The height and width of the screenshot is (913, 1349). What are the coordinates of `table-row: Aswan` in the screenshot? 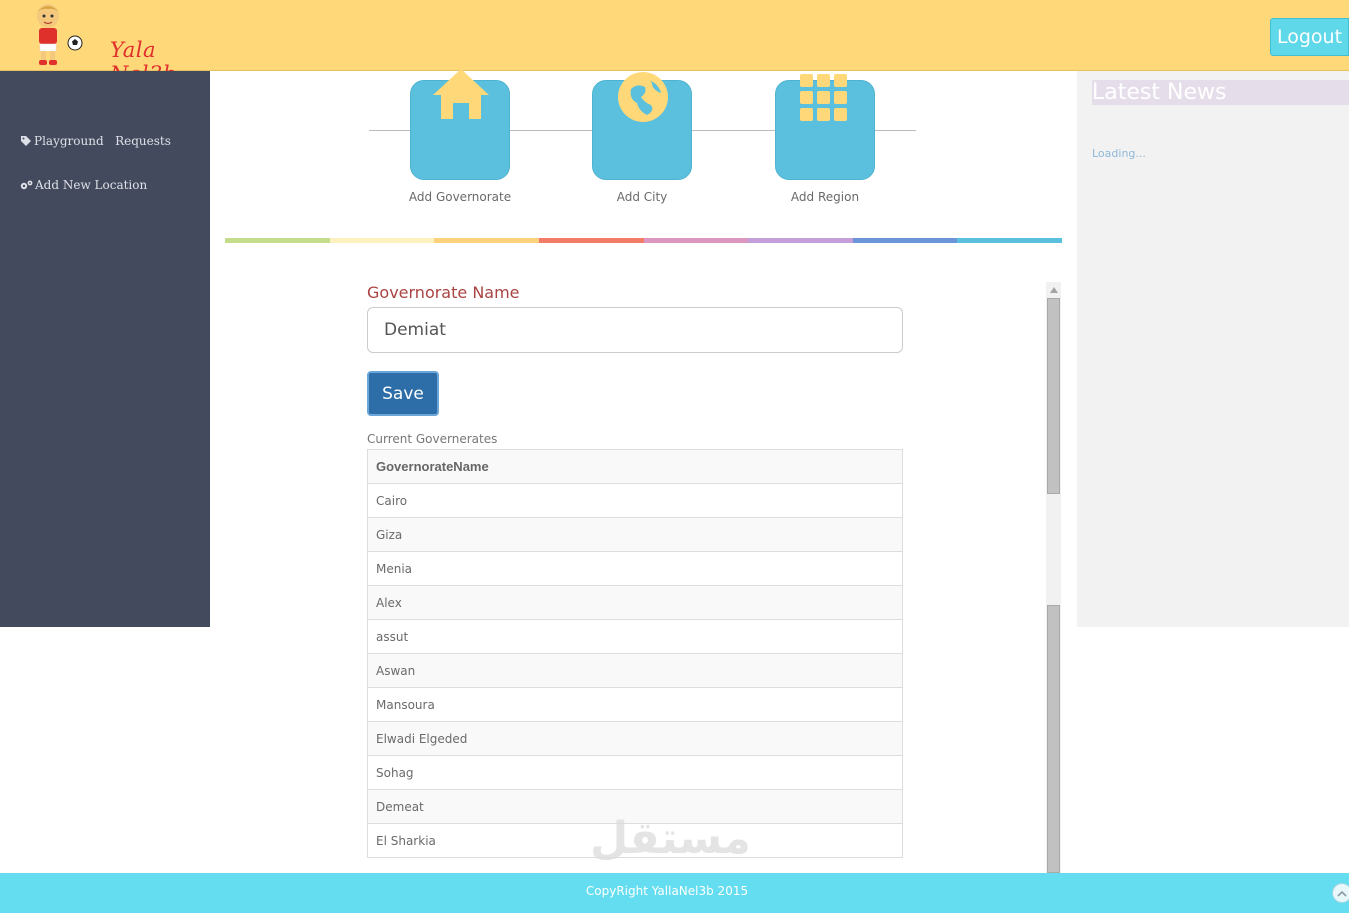 It's located at (635, 670).